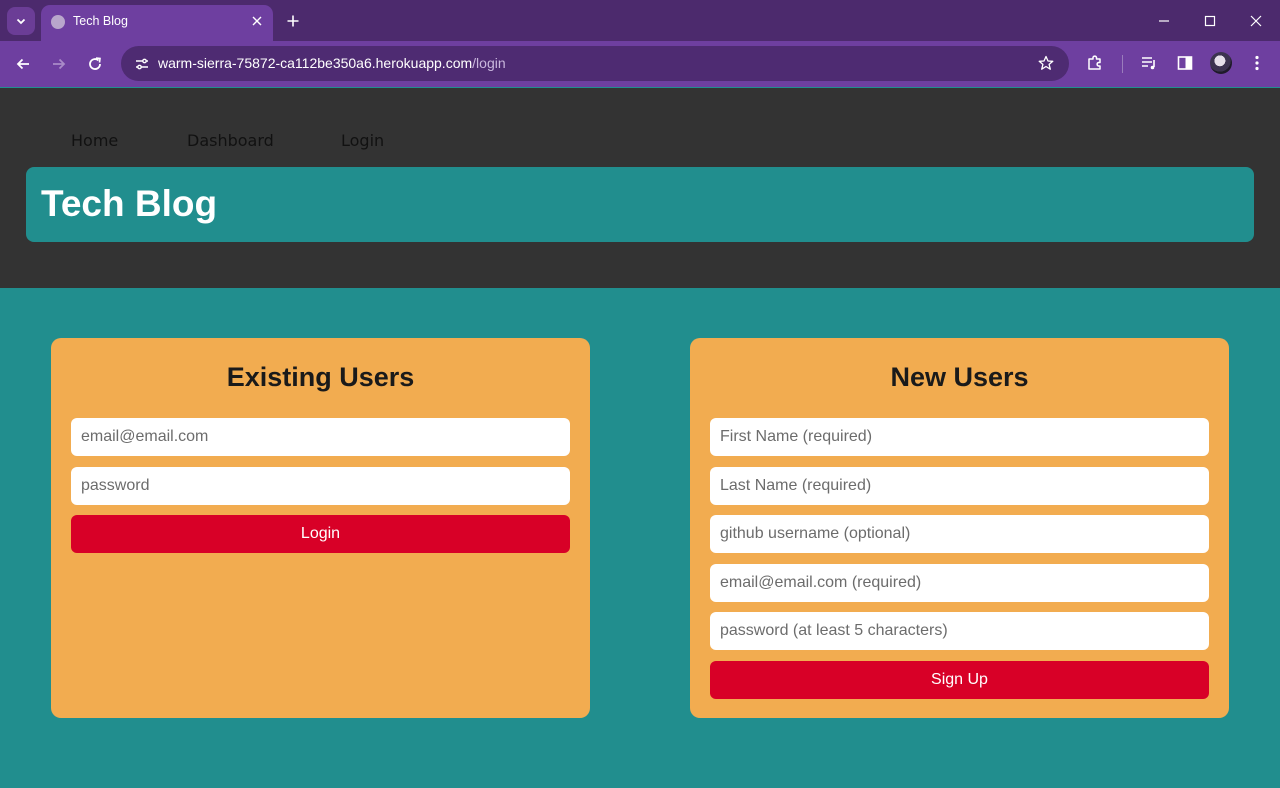 The width and height of the screenshot is (1280, 788). What do you see at coordinates (1122, 64) in the screenshot?
I see `toolbar-separator` at bounding box center [1122, 64].